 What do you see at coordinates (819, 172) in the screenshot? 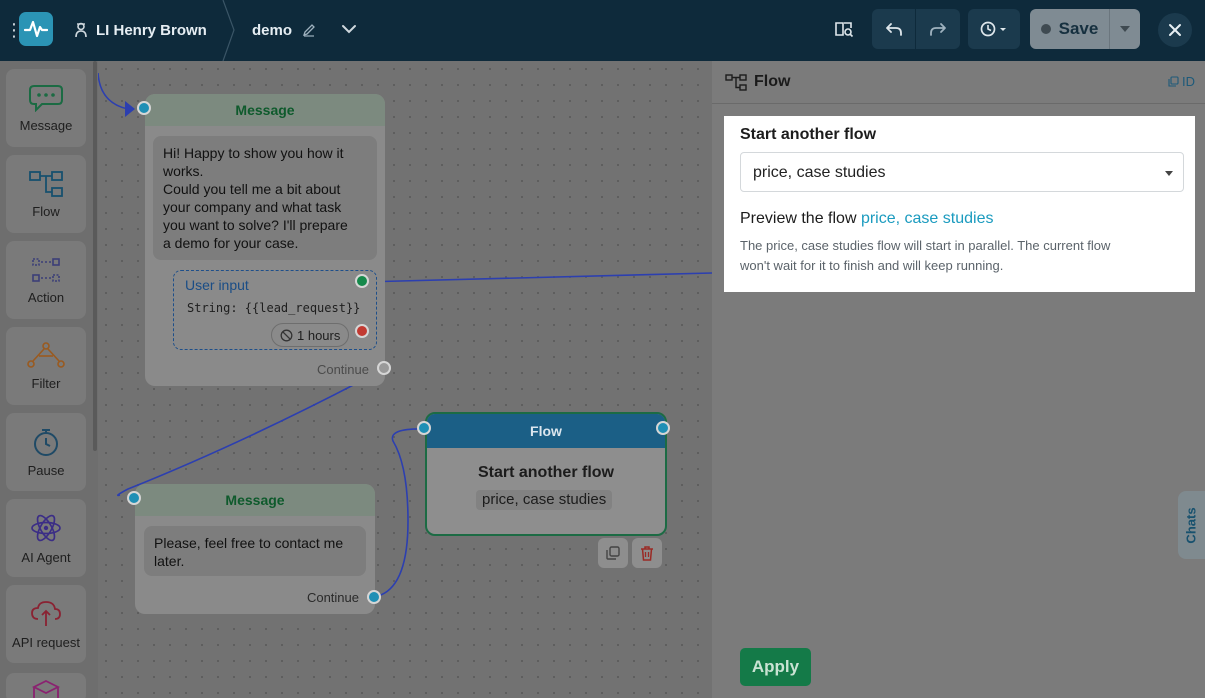
I see `flow-select-value: price, case studies` at bounding box center [819, 172].